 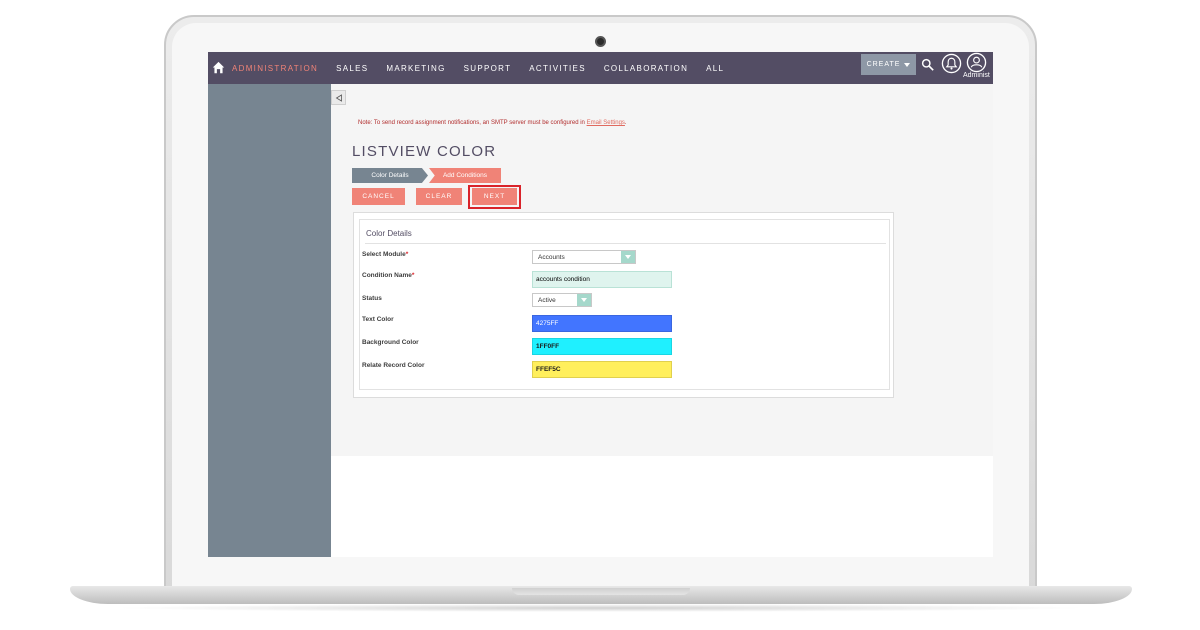 What do you see at coordinates (601, 591) in the screenshot?
I see `laptop-base-notch` at bounding box center [601, 591].